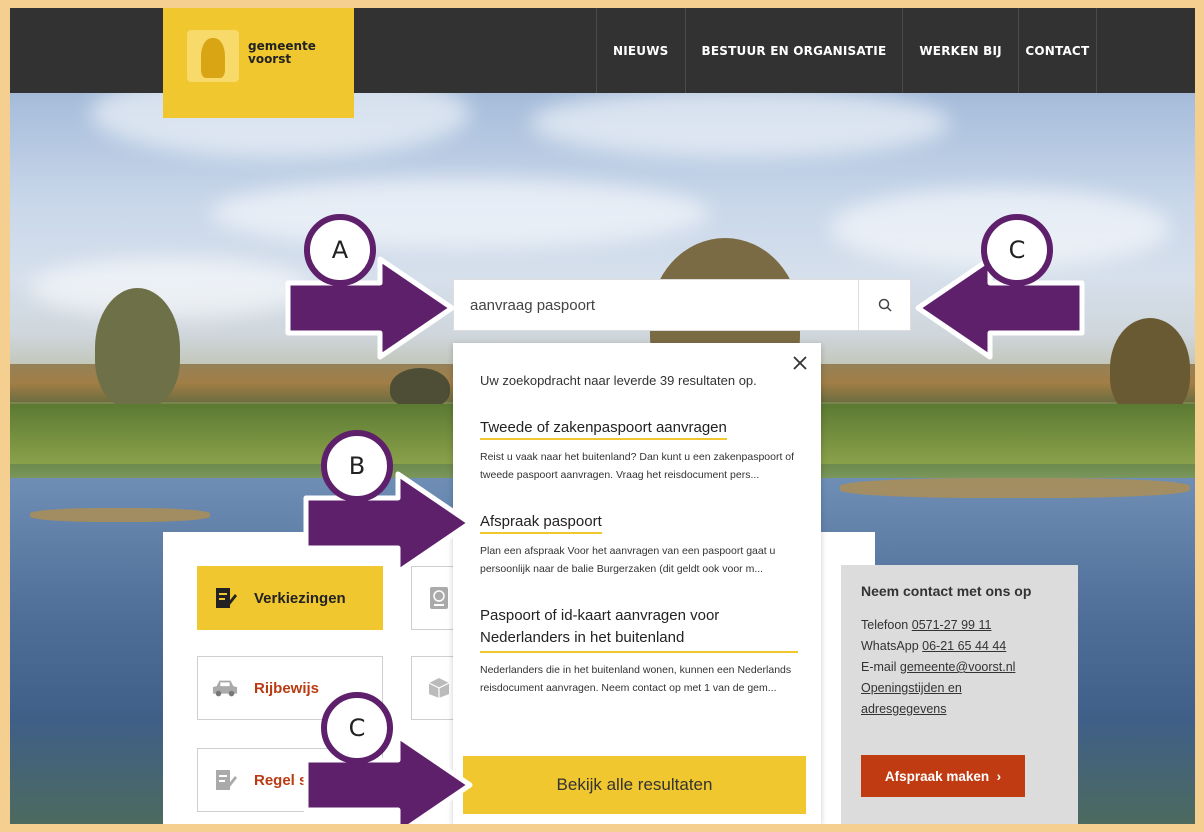 Image resolution: width=1204 pixels, height=832 pixels. What do you see at coordinates (999, 776) in the screenshot?
I see `chevron-right-icon: ›` at bounding box center [999, 776].